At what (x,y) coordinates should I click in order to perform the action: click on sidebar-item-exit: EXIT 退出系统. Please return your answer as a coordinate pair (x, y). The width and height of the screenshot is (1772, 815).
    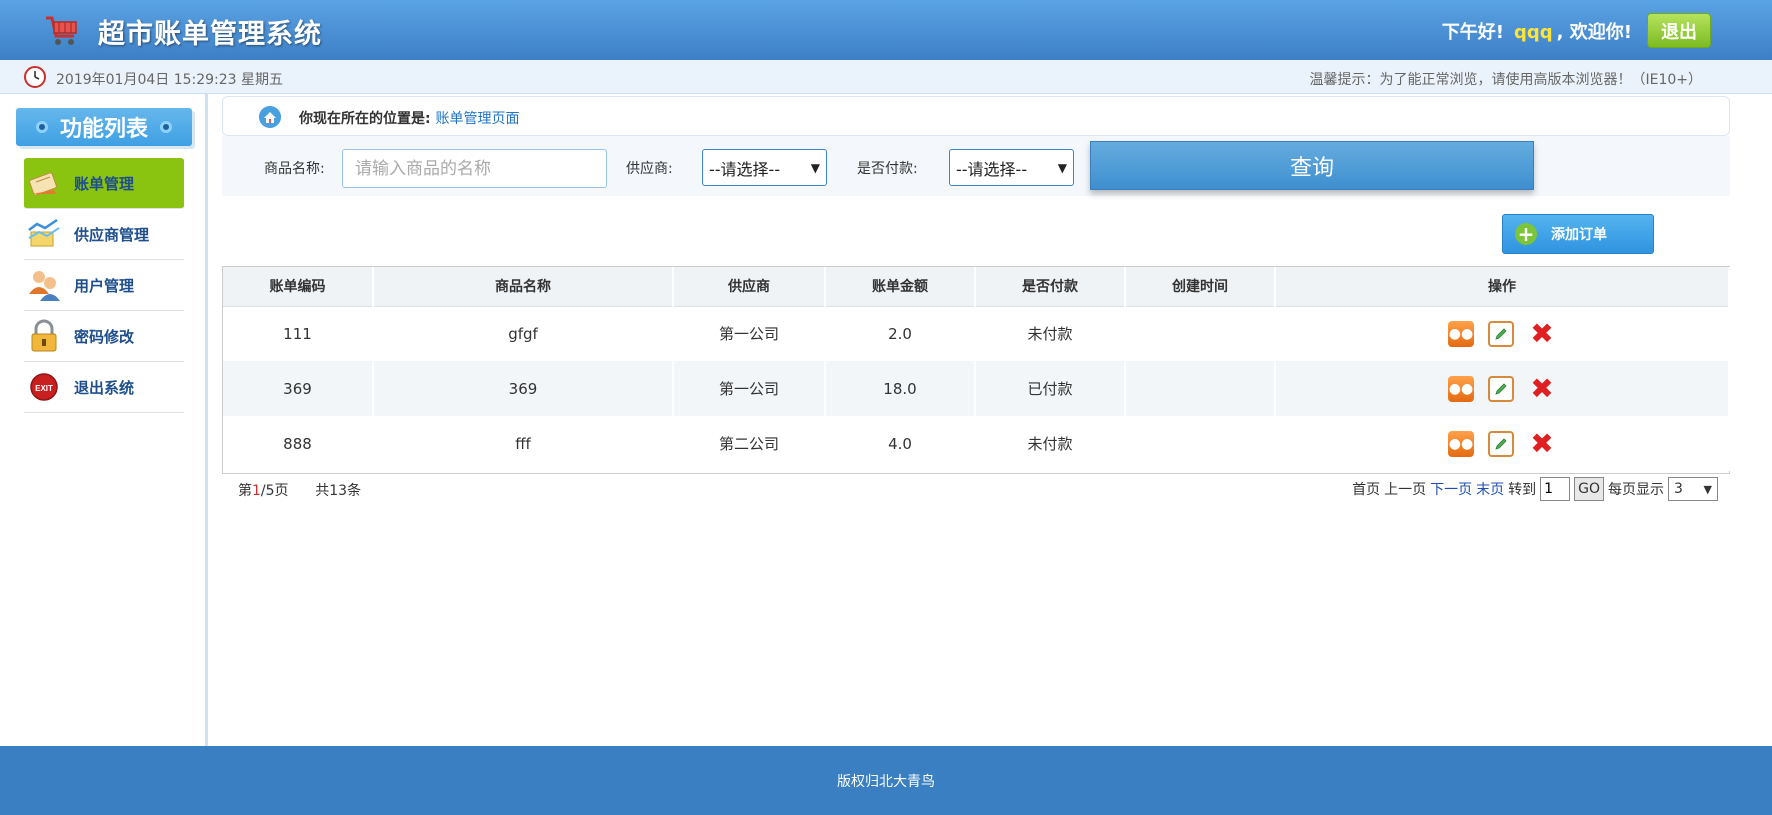
    Looking at the image, I should click on (104, 387).